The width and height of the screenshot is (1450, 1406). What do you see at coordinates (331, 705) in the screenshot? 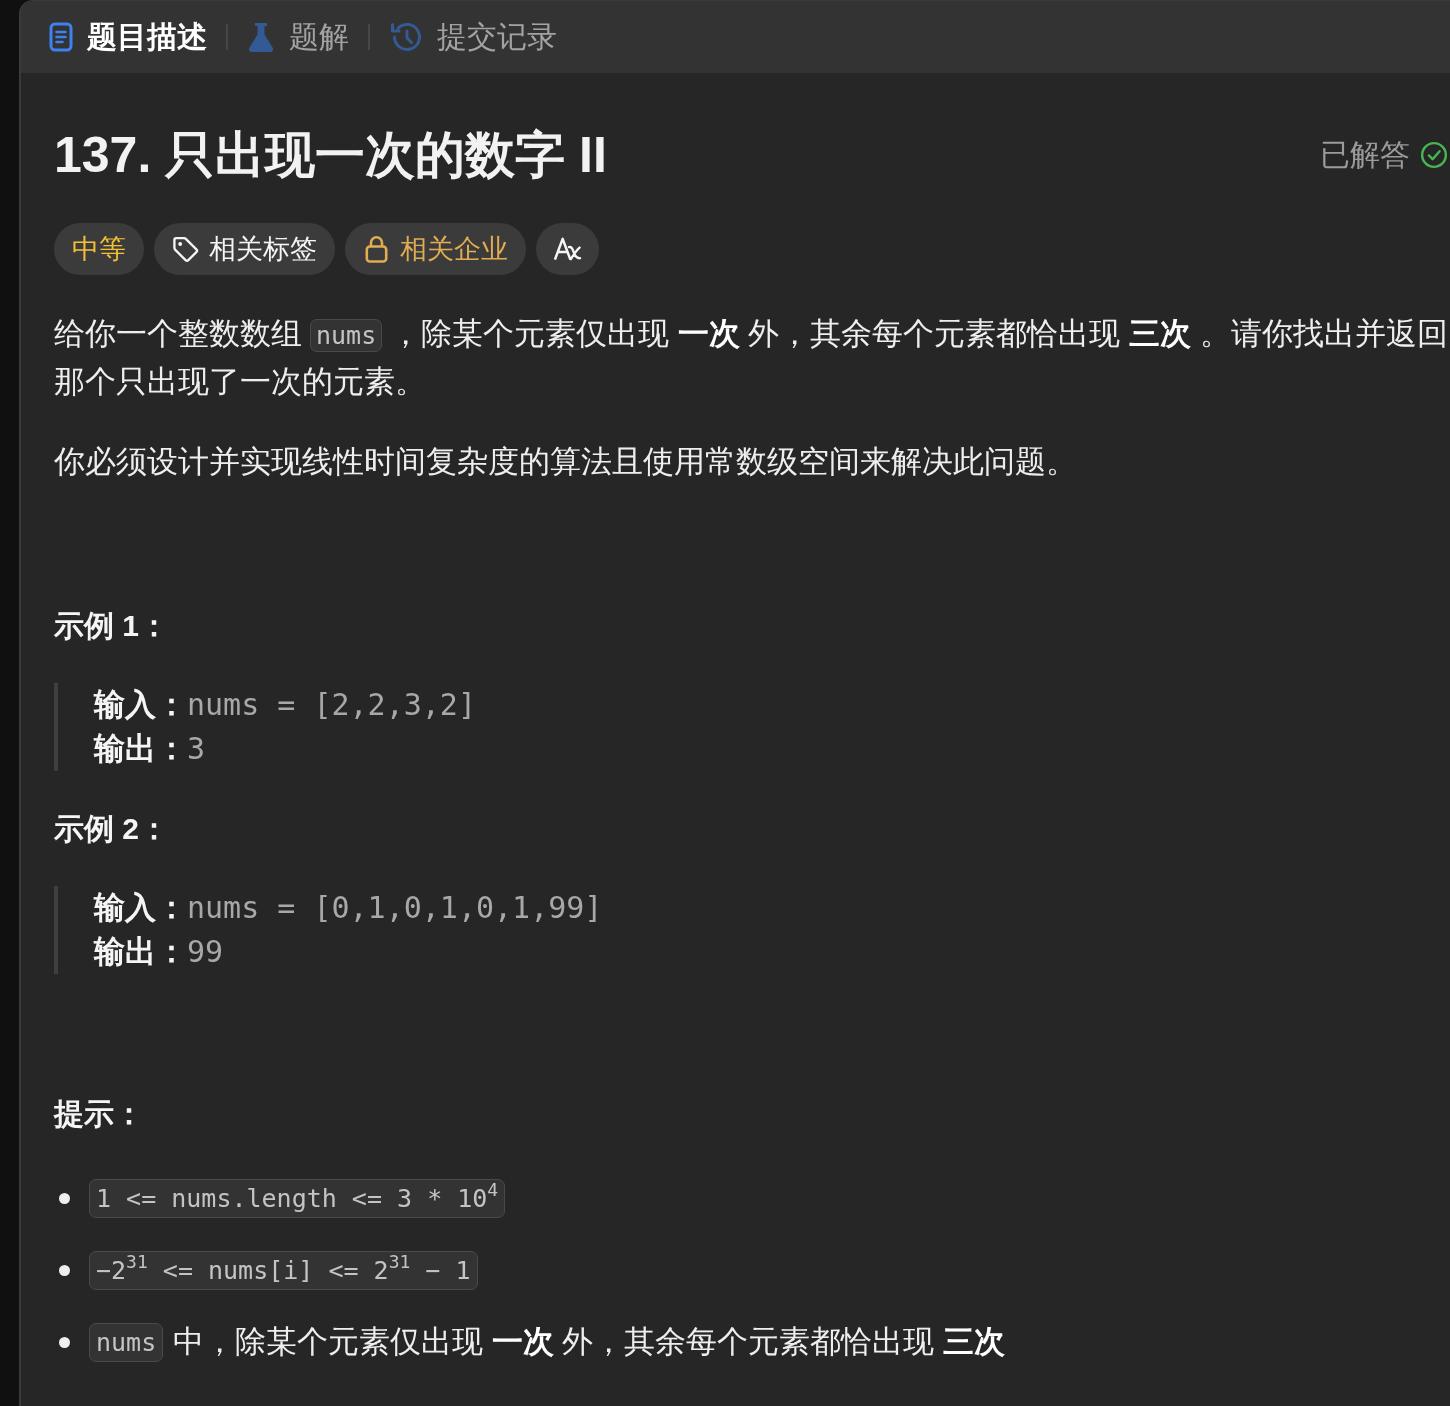
I see `example-value: nums = [2,2,3,2]` at bounding box center [331, 705].